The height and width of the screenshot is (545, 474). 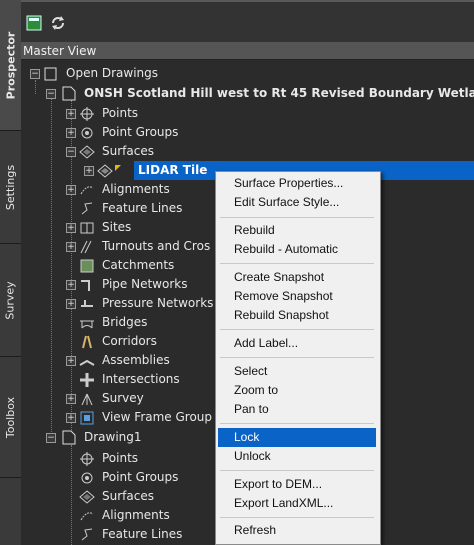 What do you see at coordinates (87, 380) in the screenshot?
I see `intersections-icon` at bounding box center [87, 380].